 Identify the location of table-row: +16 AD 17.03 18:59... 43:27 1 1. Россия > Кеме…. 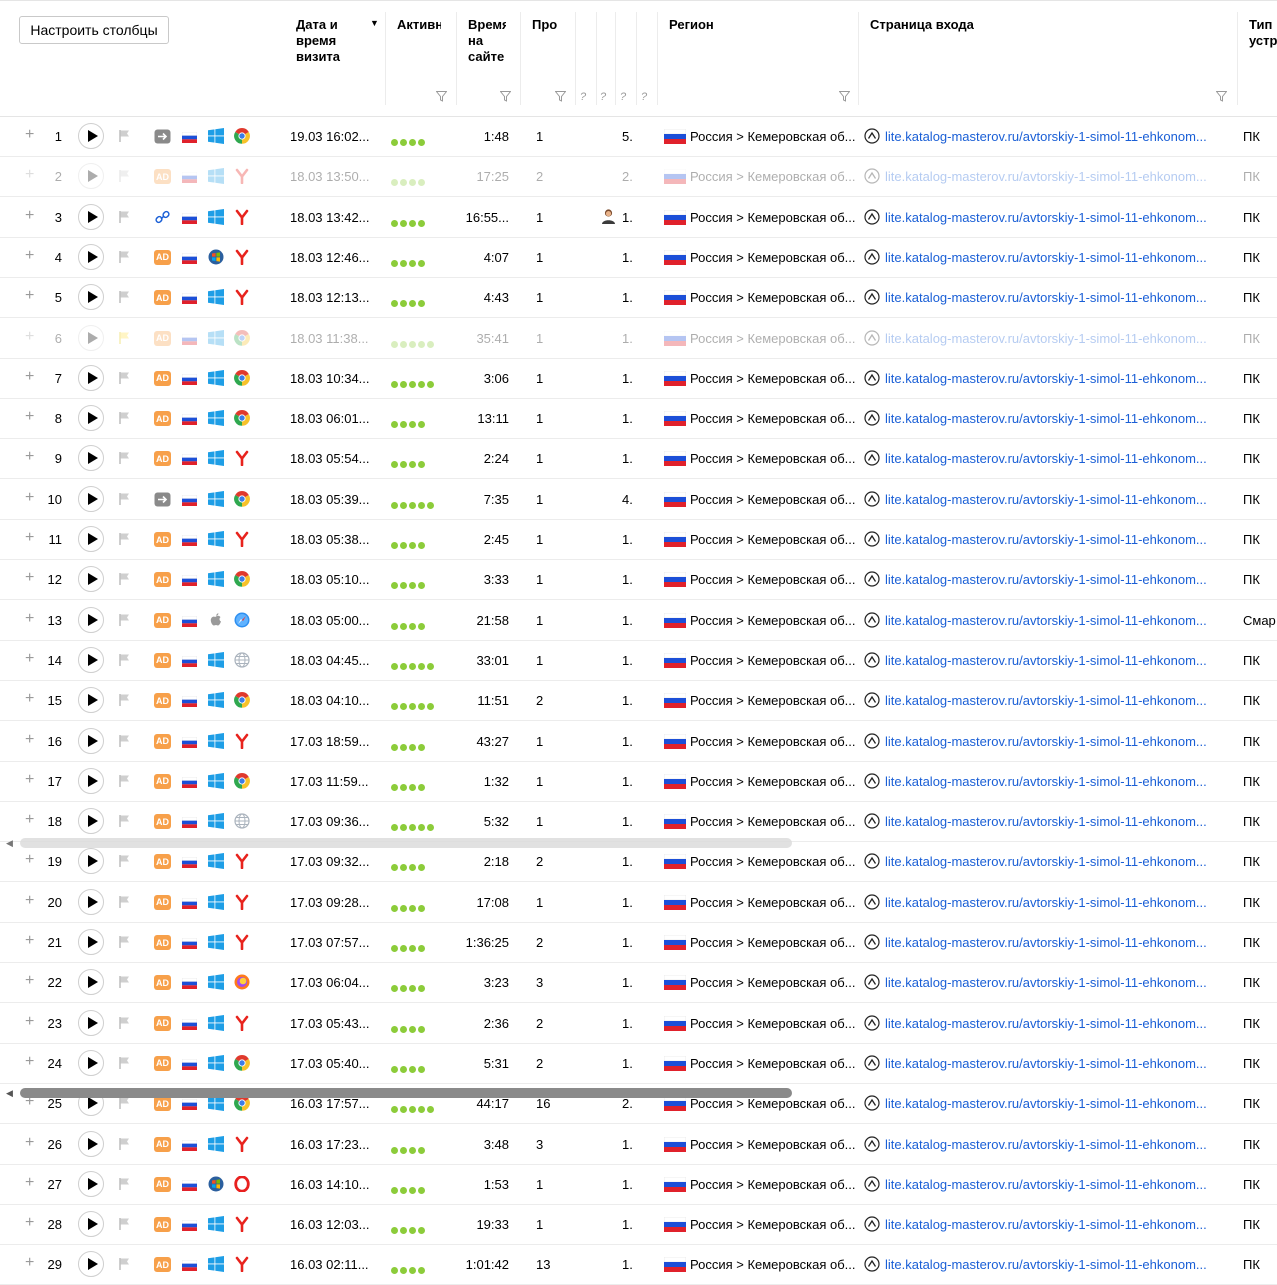
(638, 742).